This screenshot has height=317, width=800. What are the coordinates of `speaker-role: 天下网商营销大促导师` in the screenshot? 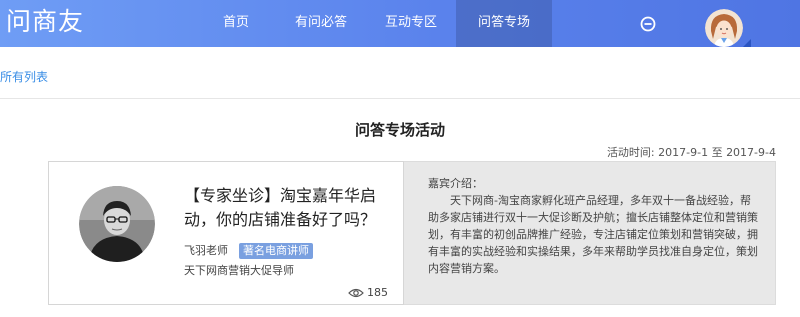 It's located at (239, 270).